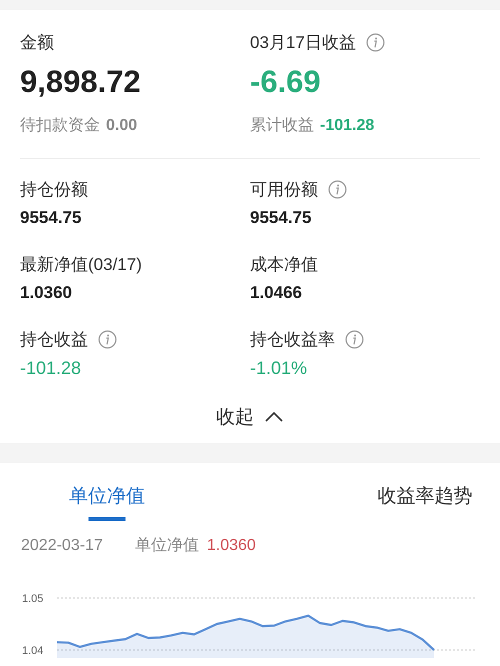  What do you see at coordinates (292, 339) in the screenshot?
I see `detail-label: 持仓收益率` at bounding box center [292, 339].